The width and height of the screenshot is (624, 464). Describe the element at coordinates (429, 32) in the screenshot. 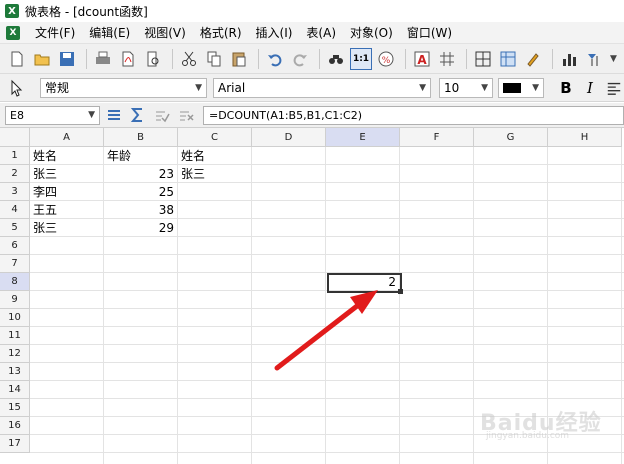

I see `menu-window: 窗口(W)` at that location.